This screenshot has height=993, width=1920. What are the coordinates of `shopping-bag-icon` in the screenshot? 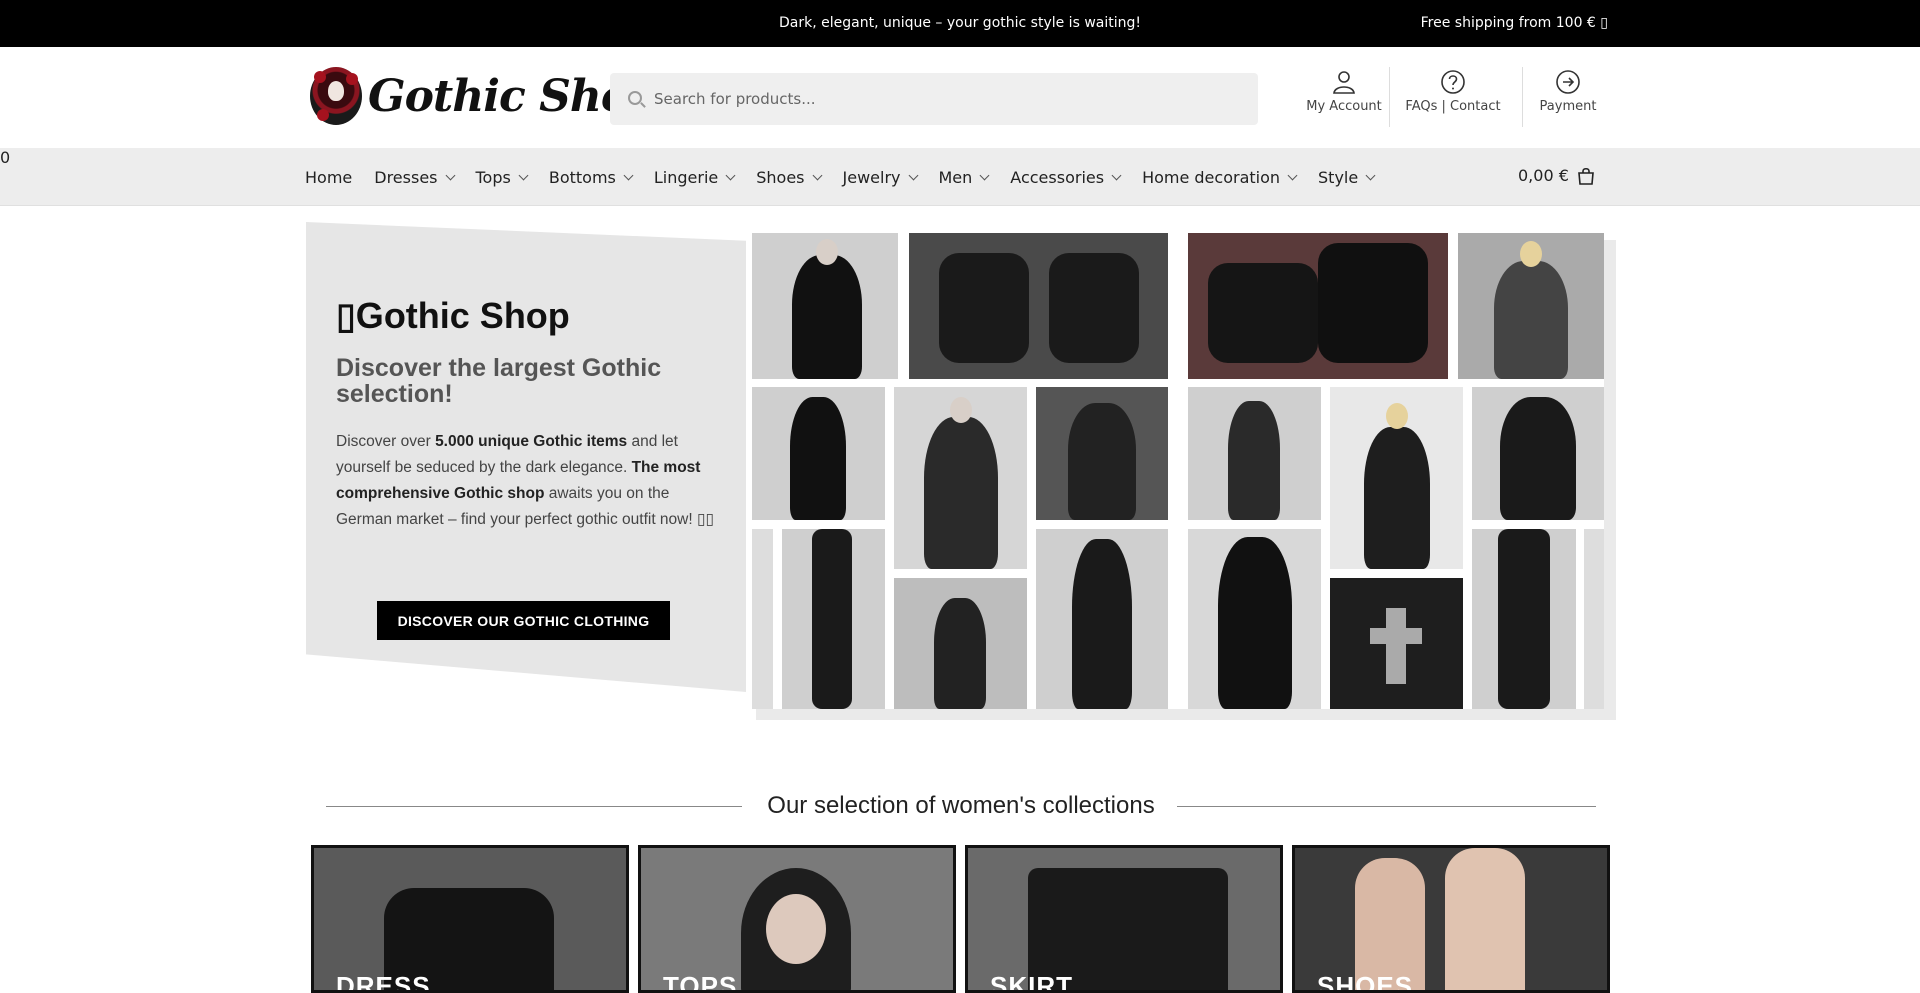 It's located at (1586, 176).